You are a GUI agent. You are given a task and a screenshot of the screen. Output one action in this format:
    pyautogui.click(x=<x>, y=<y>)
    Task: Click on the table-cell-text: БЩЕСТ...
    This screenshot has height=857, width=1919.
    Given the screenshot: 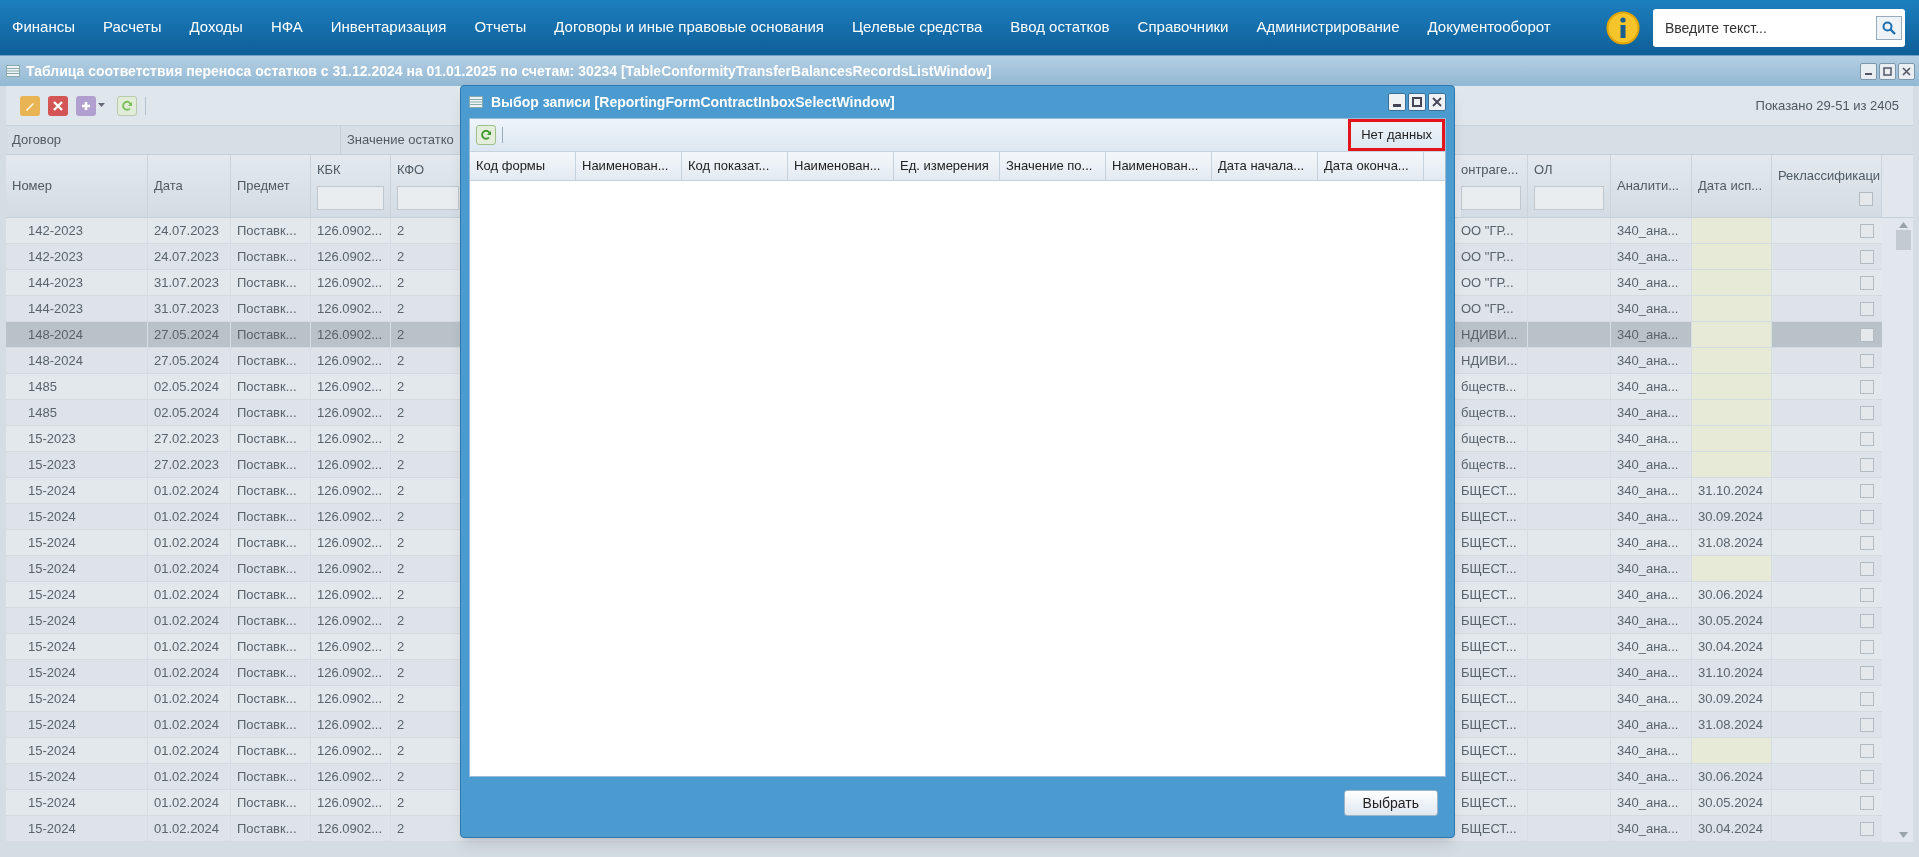 What is the action you would take?
    pyautogui.click(x=1489, y=594)
    